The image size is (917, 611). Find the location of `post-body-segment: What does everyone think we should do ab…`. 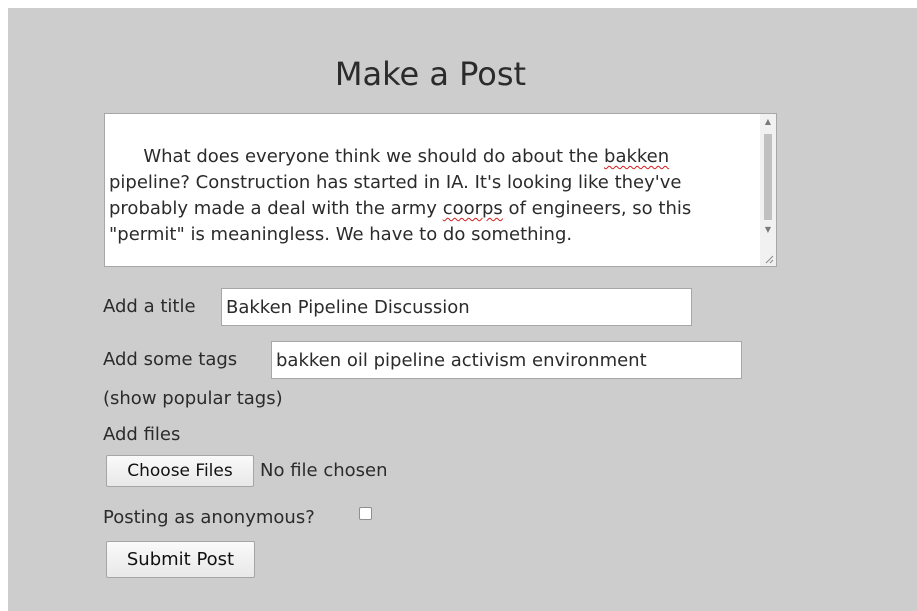

post-body-segment: What does everyone think we should do ab… is located at coordinates (374, 156).